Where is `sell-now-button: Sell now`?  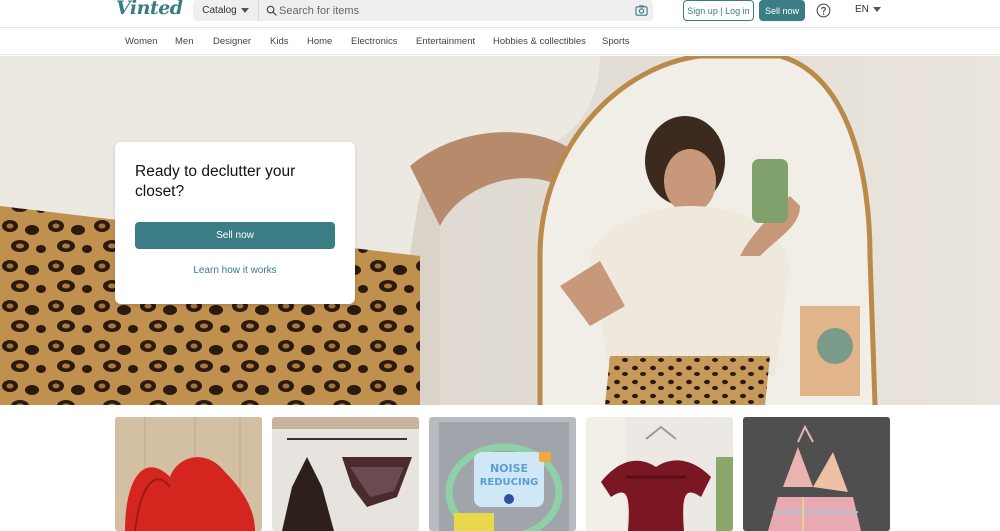
sell-now-button: Sell now is located at coordinates (782, 10).